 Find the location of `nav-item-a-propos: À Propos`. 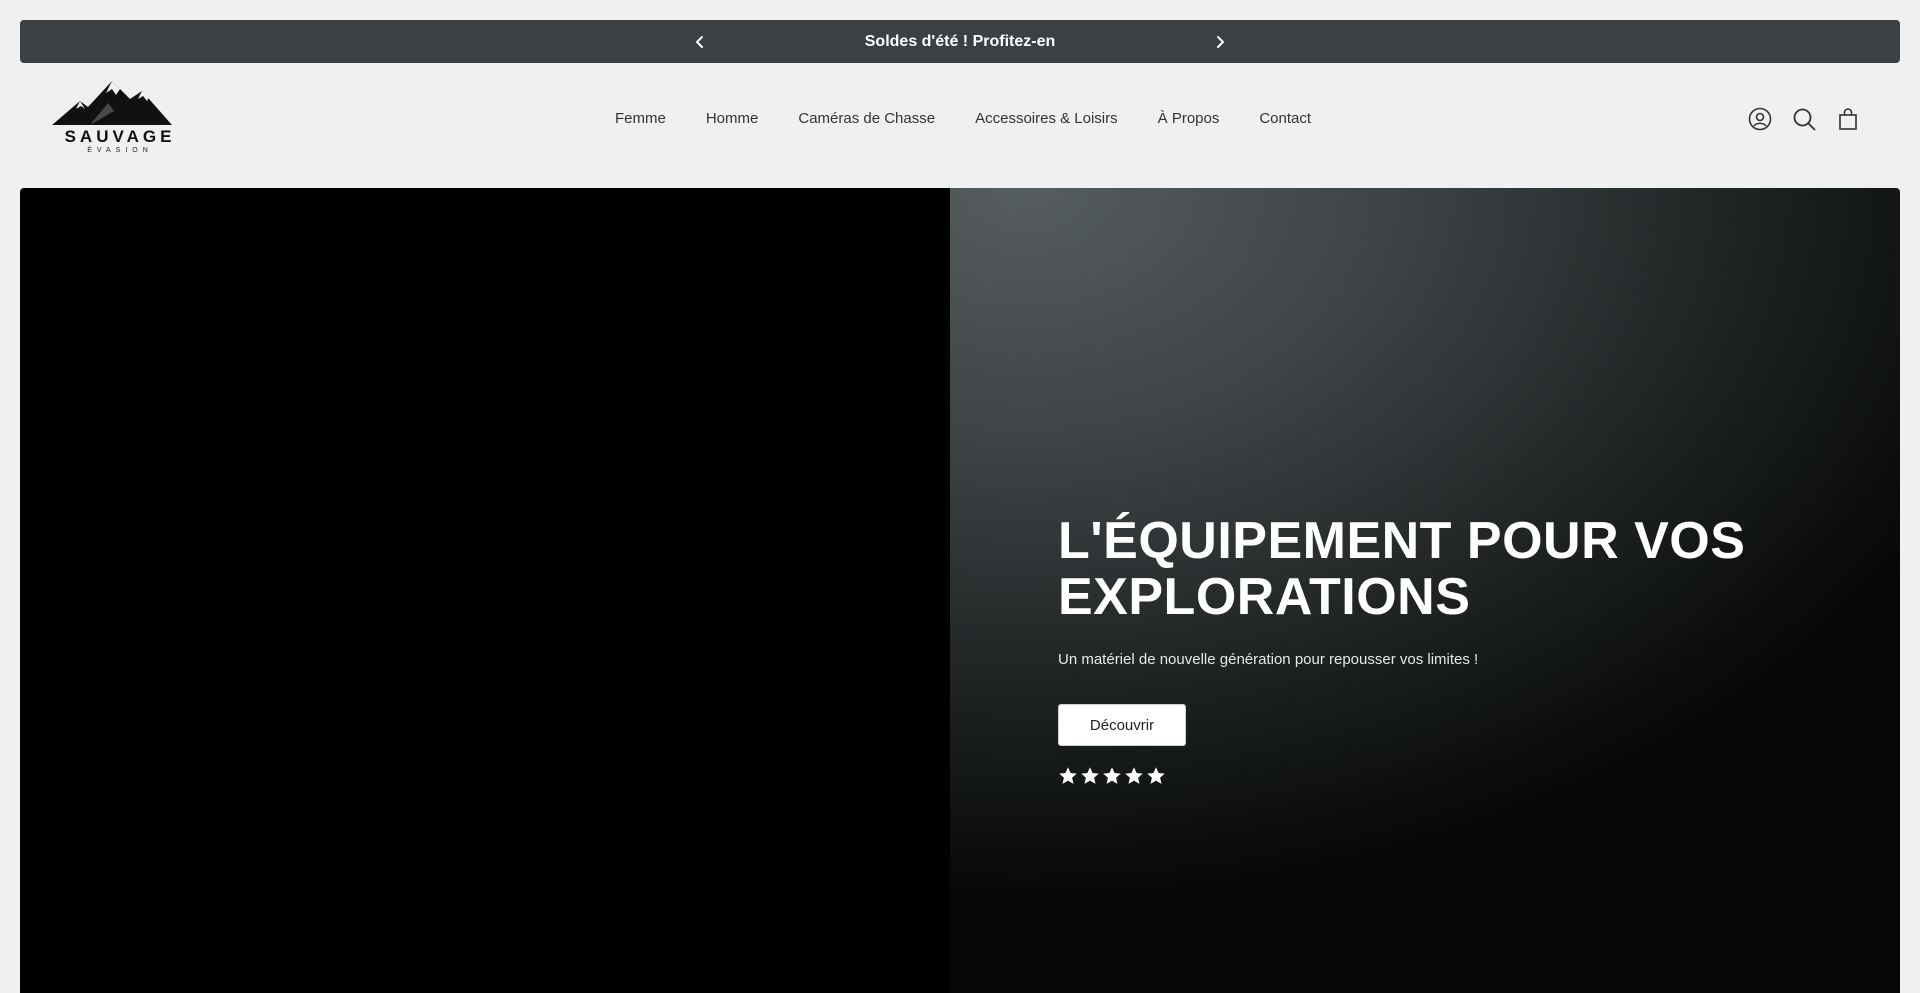

nav-item-a-propos: À Propos is located at coordinates (1189, 118).